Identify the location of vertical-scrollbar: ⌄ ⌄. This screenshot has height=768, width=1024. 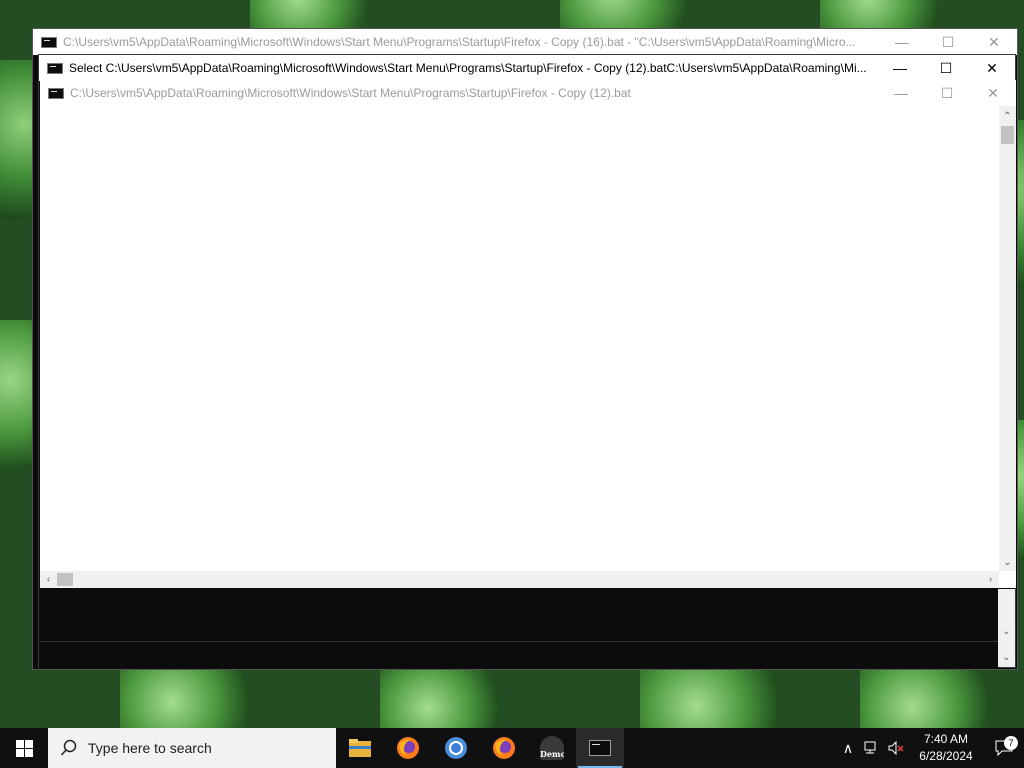
(1006, 628).